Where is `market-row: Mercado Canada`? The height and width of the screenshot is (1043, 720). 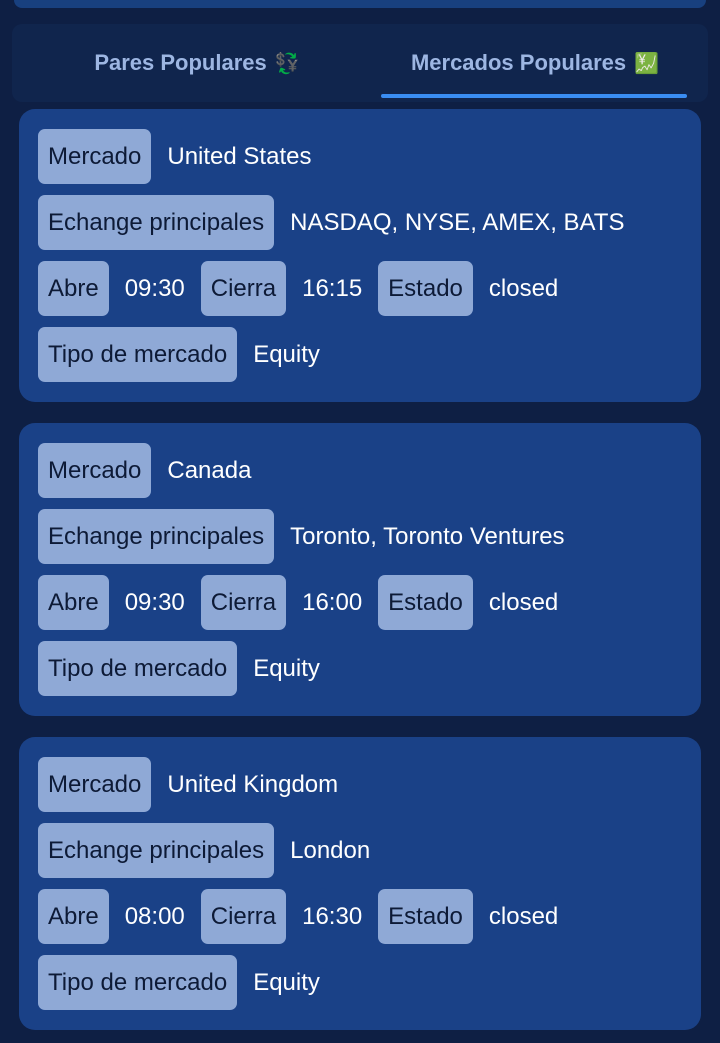 market-row: Mercado Canada is located at coordinates (152, 470).